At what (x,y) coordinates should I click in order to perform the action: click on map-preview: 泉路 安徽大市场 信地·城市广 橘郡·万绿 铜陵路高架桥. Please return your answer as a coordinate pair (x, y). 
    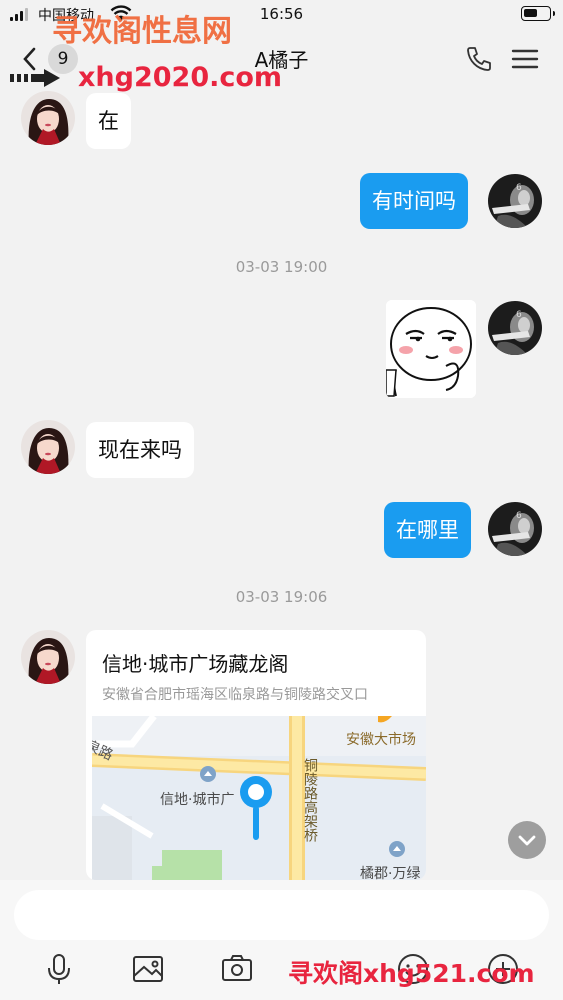
    Looking at the image, I should click on (259, 798).